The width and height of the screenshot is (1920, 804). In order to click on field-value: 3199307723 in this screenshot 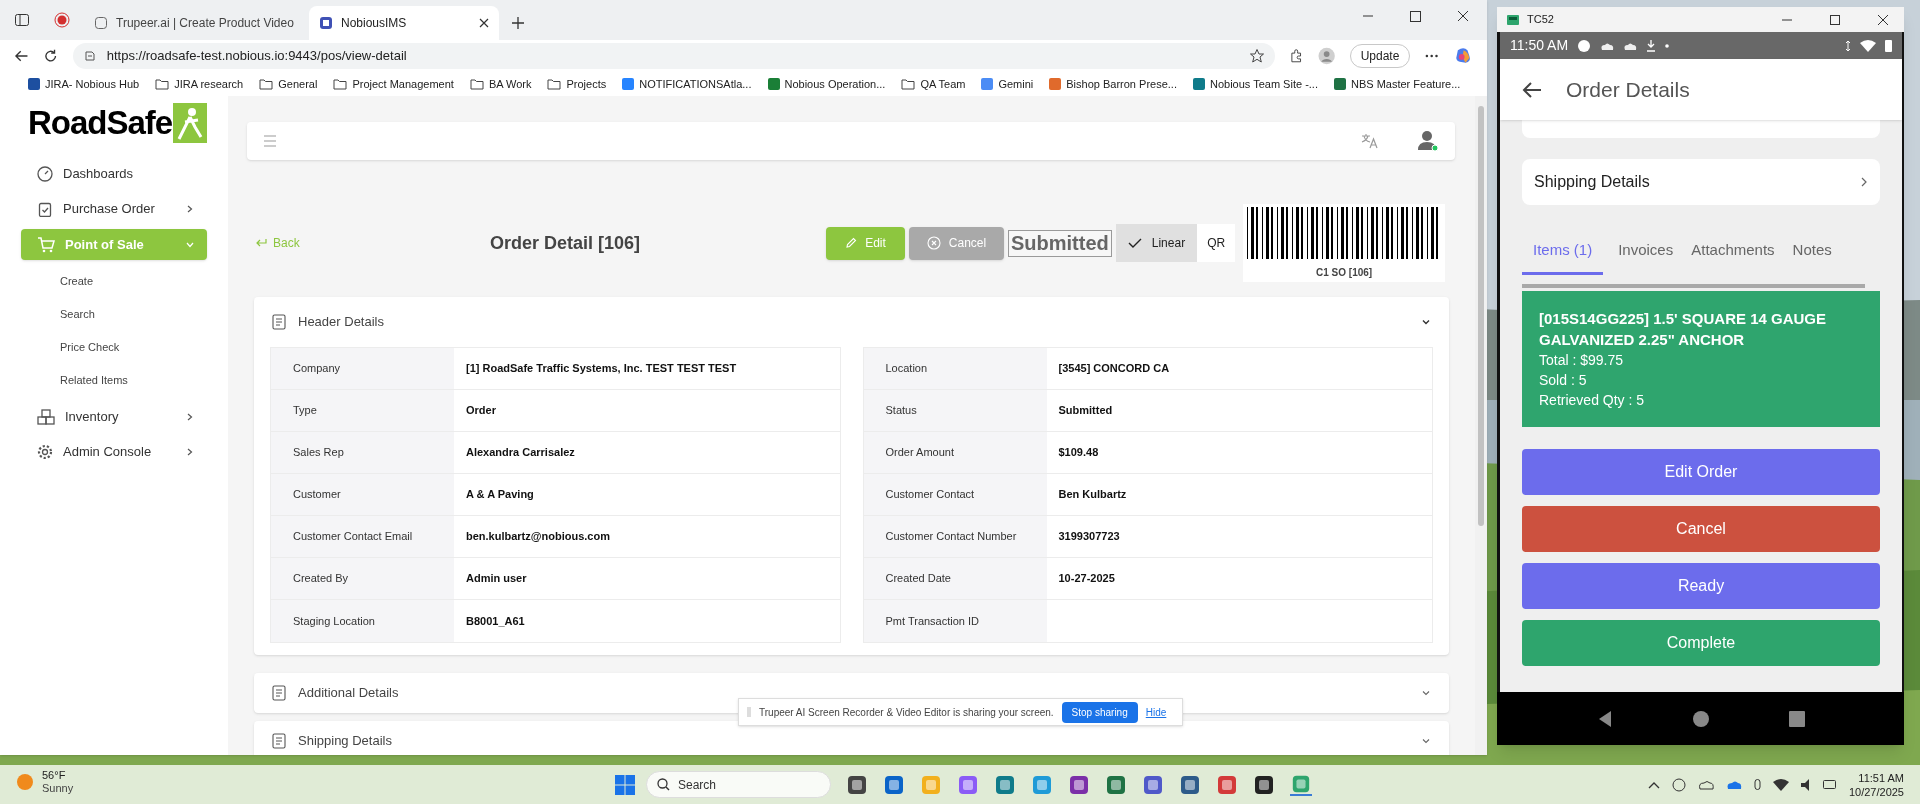, I will do `click(1089, 537)`.